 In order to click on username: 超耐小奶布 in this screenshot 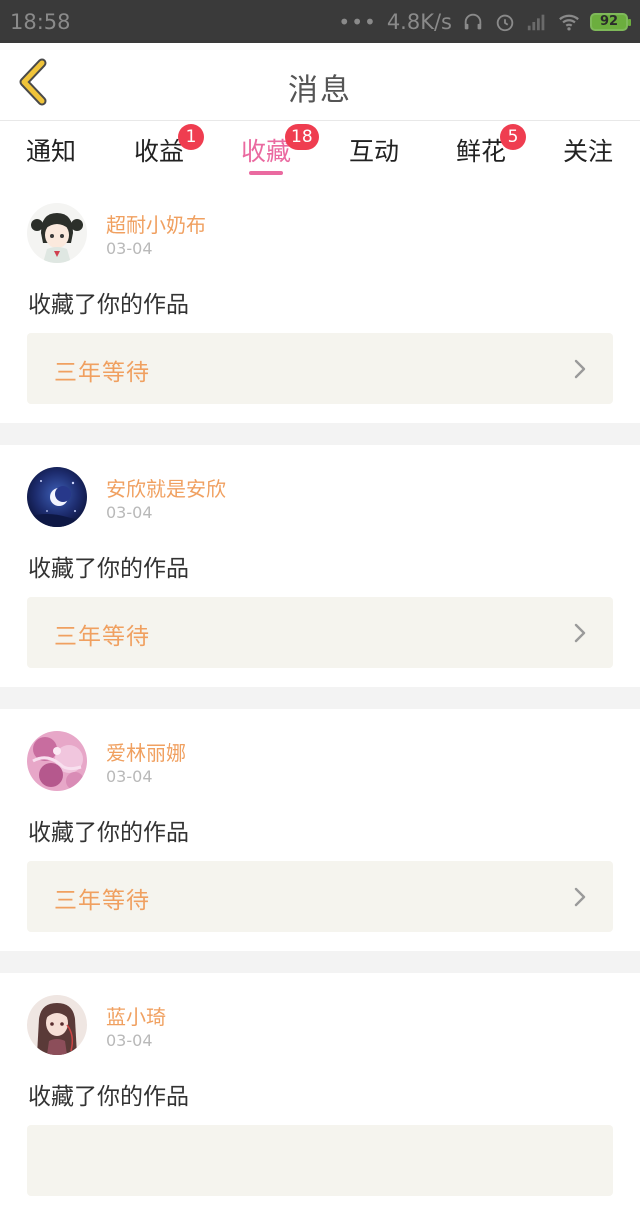, I will do `click(156, 223)`.